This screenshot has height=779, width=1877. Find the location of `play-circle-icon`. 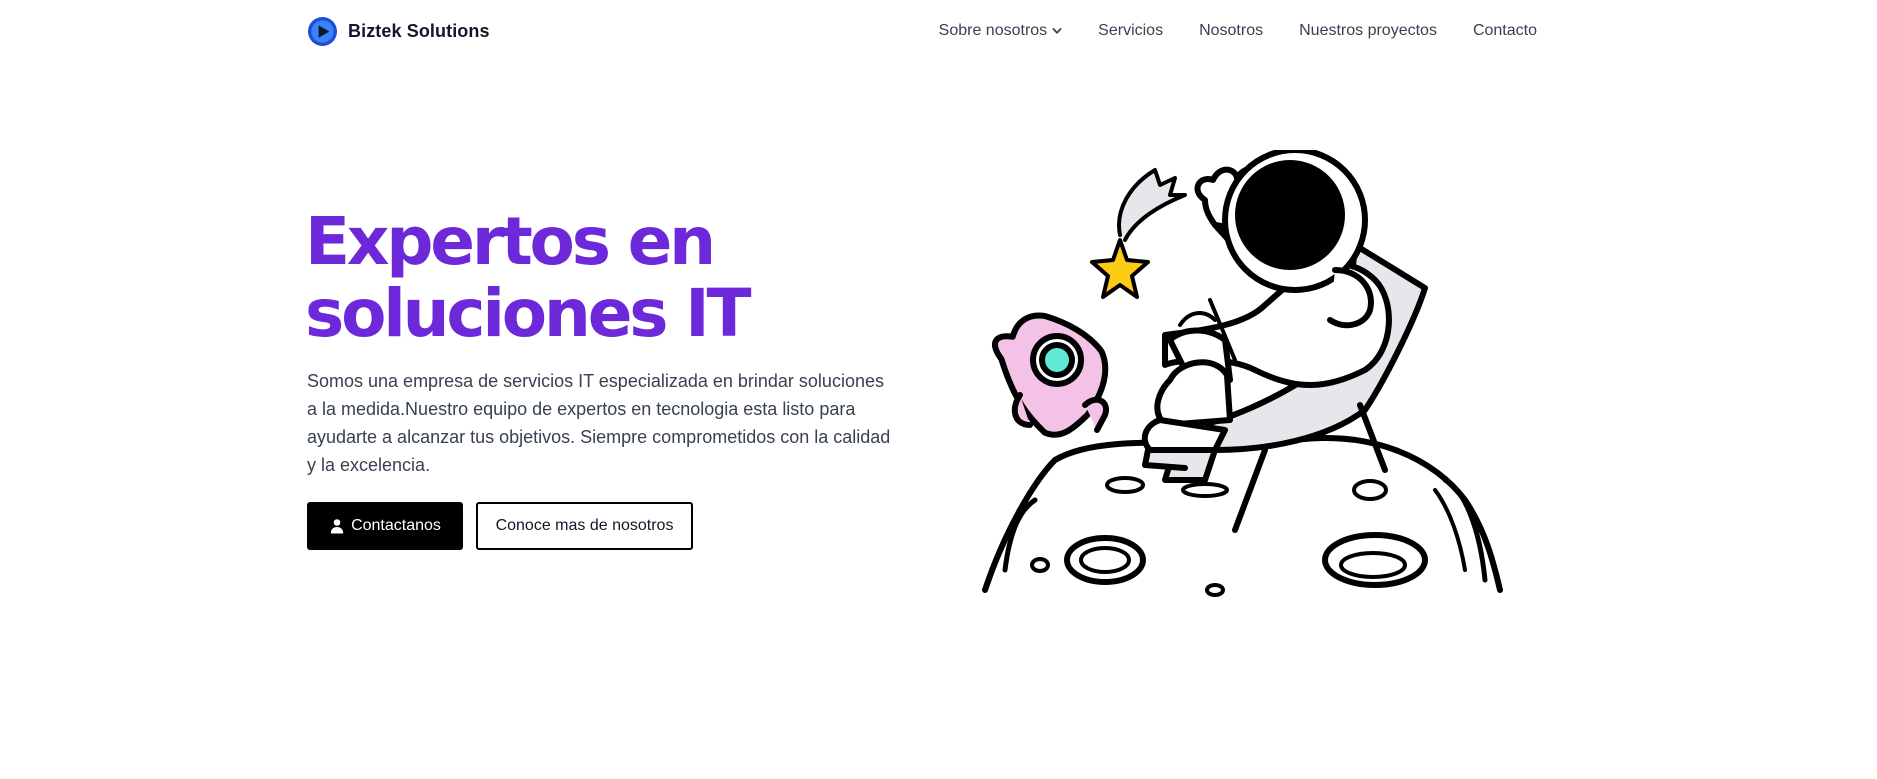

play-circle-icon is located at coordinates (322, 31).